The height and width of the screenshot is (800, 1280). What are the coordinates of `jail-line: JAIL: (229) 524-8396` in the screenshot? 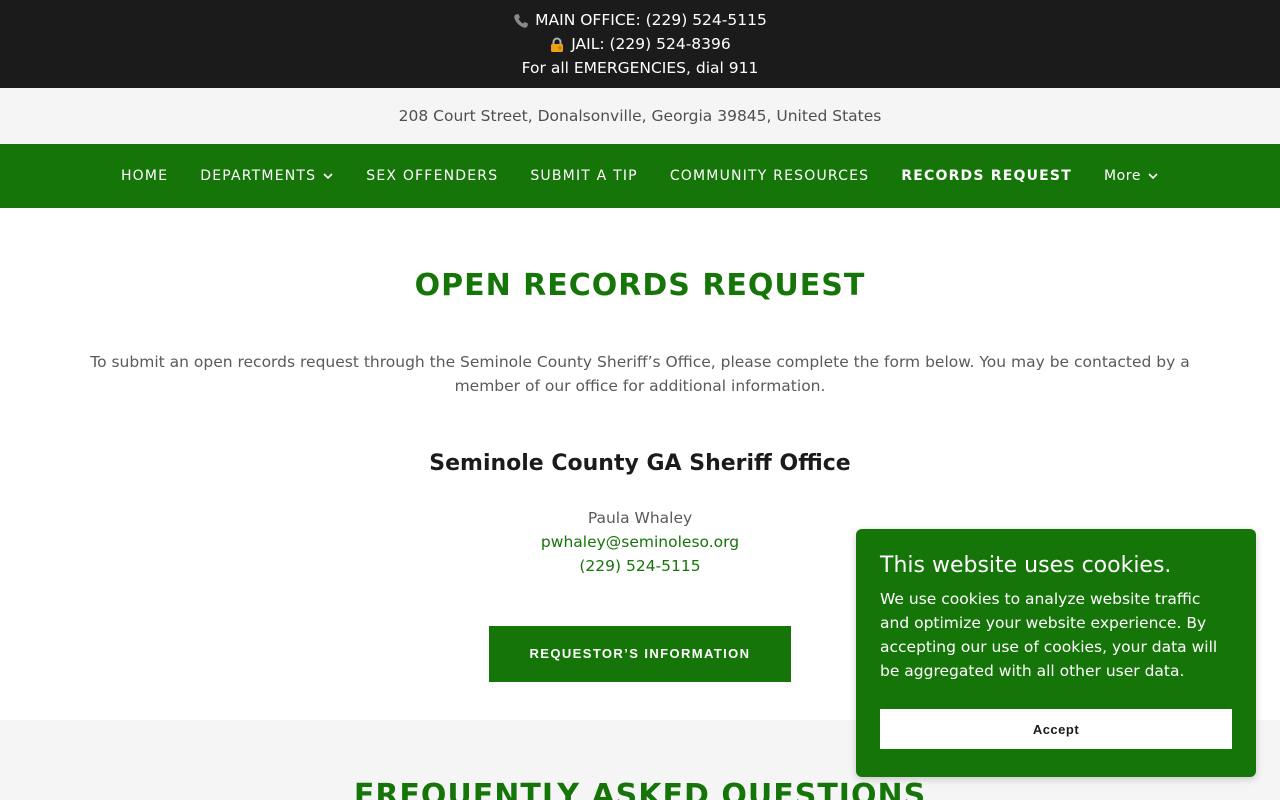 It's located at (640, 44).